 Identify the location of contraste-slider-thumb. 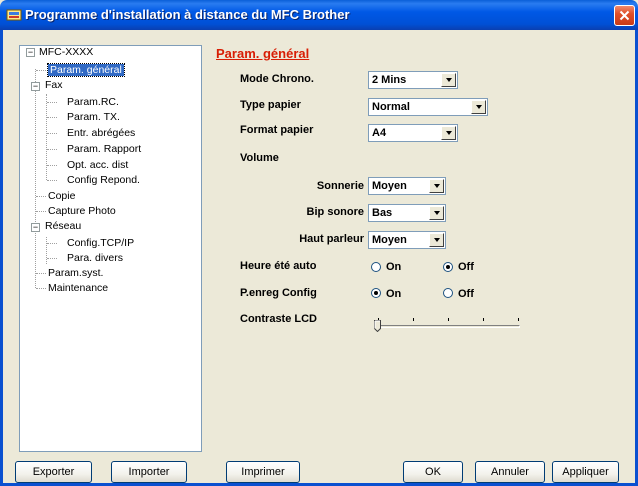
(377, 326).